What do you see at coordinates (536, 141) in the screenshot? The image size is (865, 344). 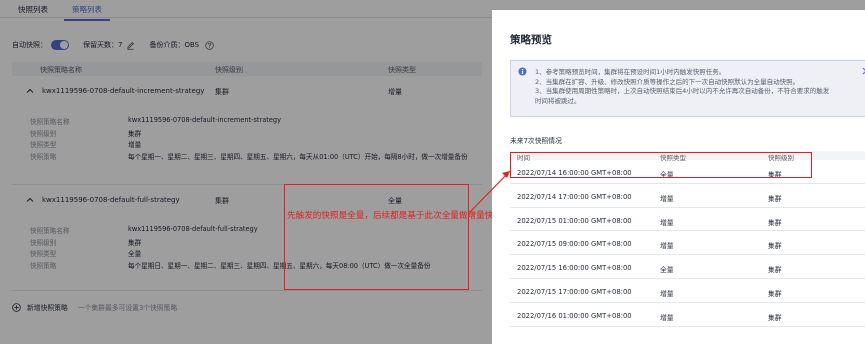 I see `future-snapshots-title: 未来7次快照情况` at bounding box center [536, 141].